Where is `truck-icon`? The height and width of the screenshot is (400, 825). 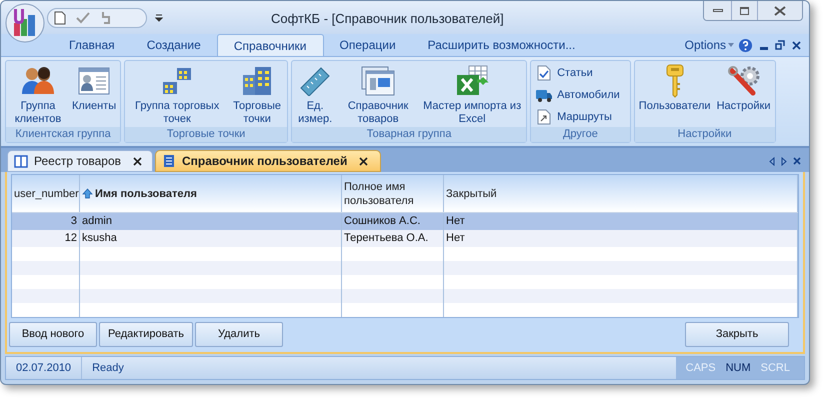
truck-icon is located at coordinates (544, 95).